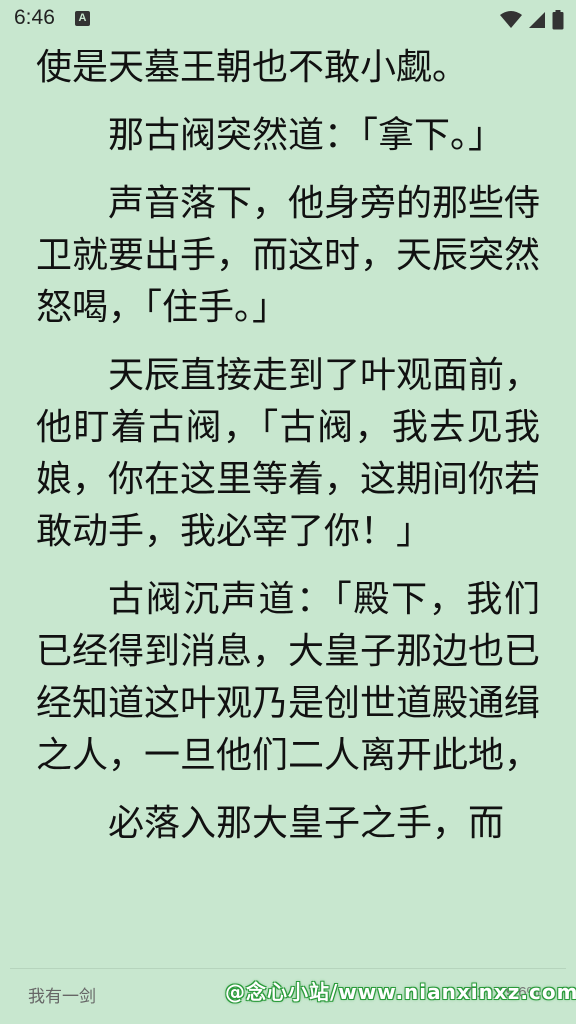  Describe the element at coordinates (537, 20) in the screenshot. I see `signal-icon` at that location.